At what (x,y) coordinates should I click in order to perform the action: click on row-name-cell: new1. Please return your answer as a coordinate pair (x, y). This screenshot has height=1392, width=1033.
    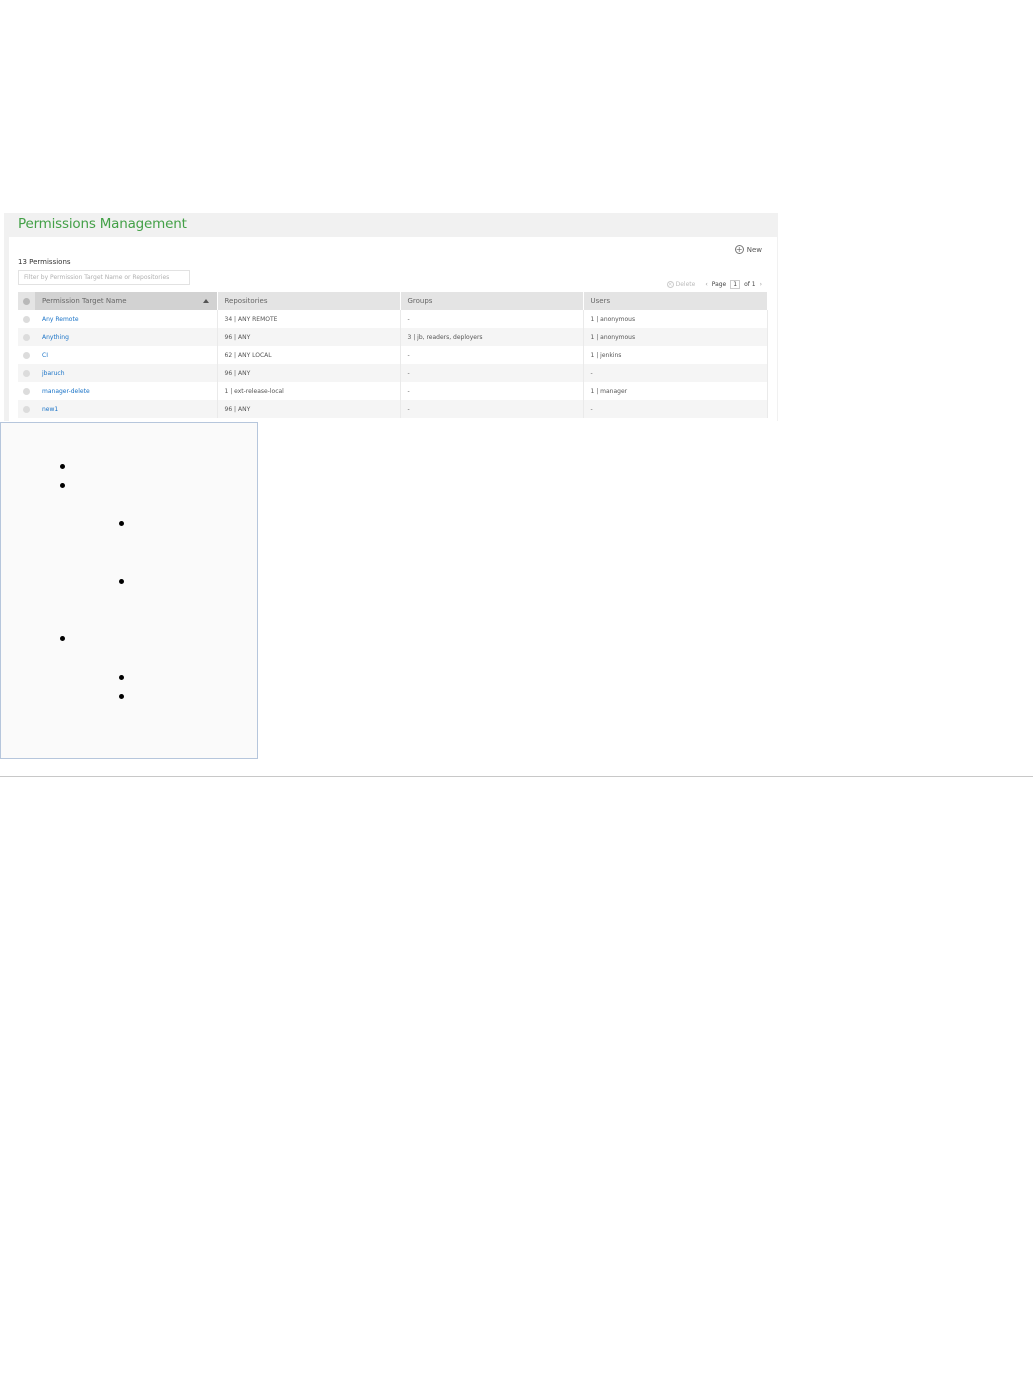
    Looking at the image, I should click on (126, 409).